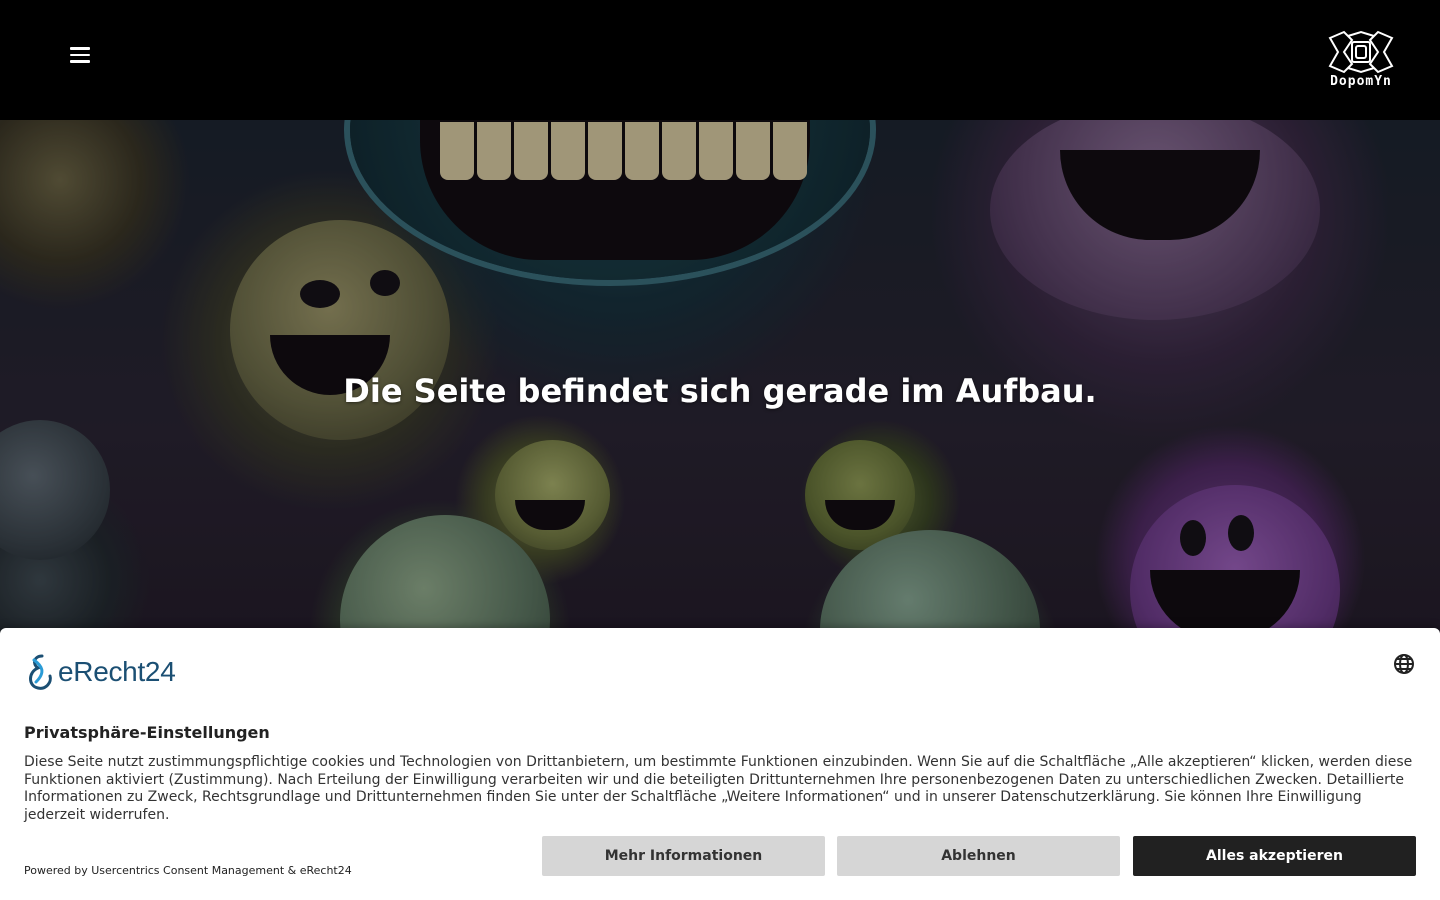 The height and width of the screenshot is (900, 1440). I want to click on site-header: DopomYn, so click(720, 60).